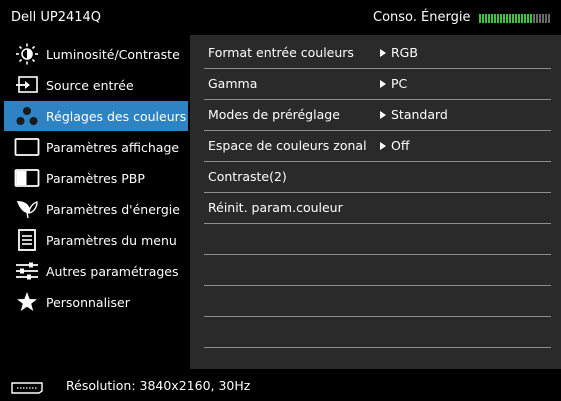 The image size is (561, 401). I want to click on sidebar-item-energy-settings: Paramètres d'énergie, so click(96, 209).